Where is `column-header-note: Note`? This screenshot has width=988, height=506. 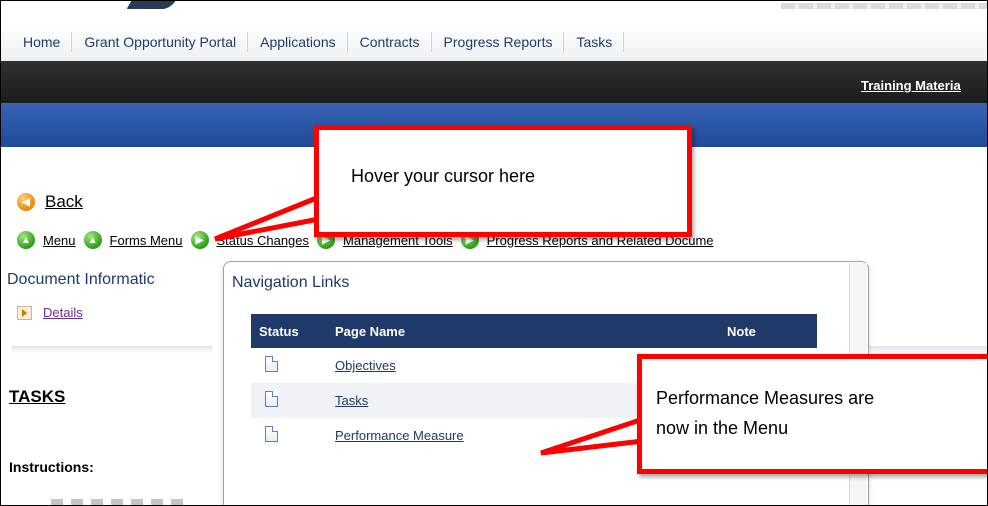
column-header-note: Note is located at coordinates (768, 331).